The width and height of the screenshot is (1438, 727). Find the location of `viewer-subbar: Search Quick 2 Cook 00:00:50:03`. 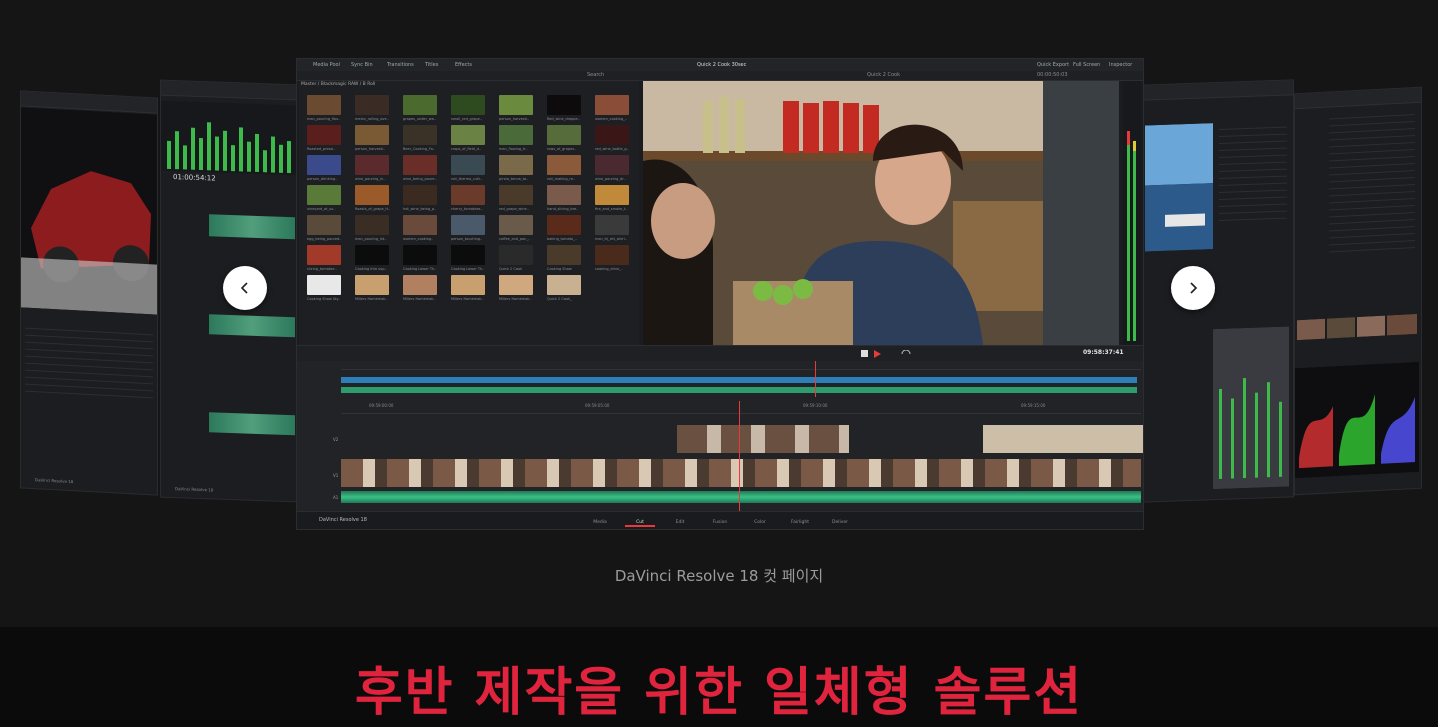

viewer-subbar: Search Quick 2 Cook 00:00:50:03 is located at coordinates (720, 76).